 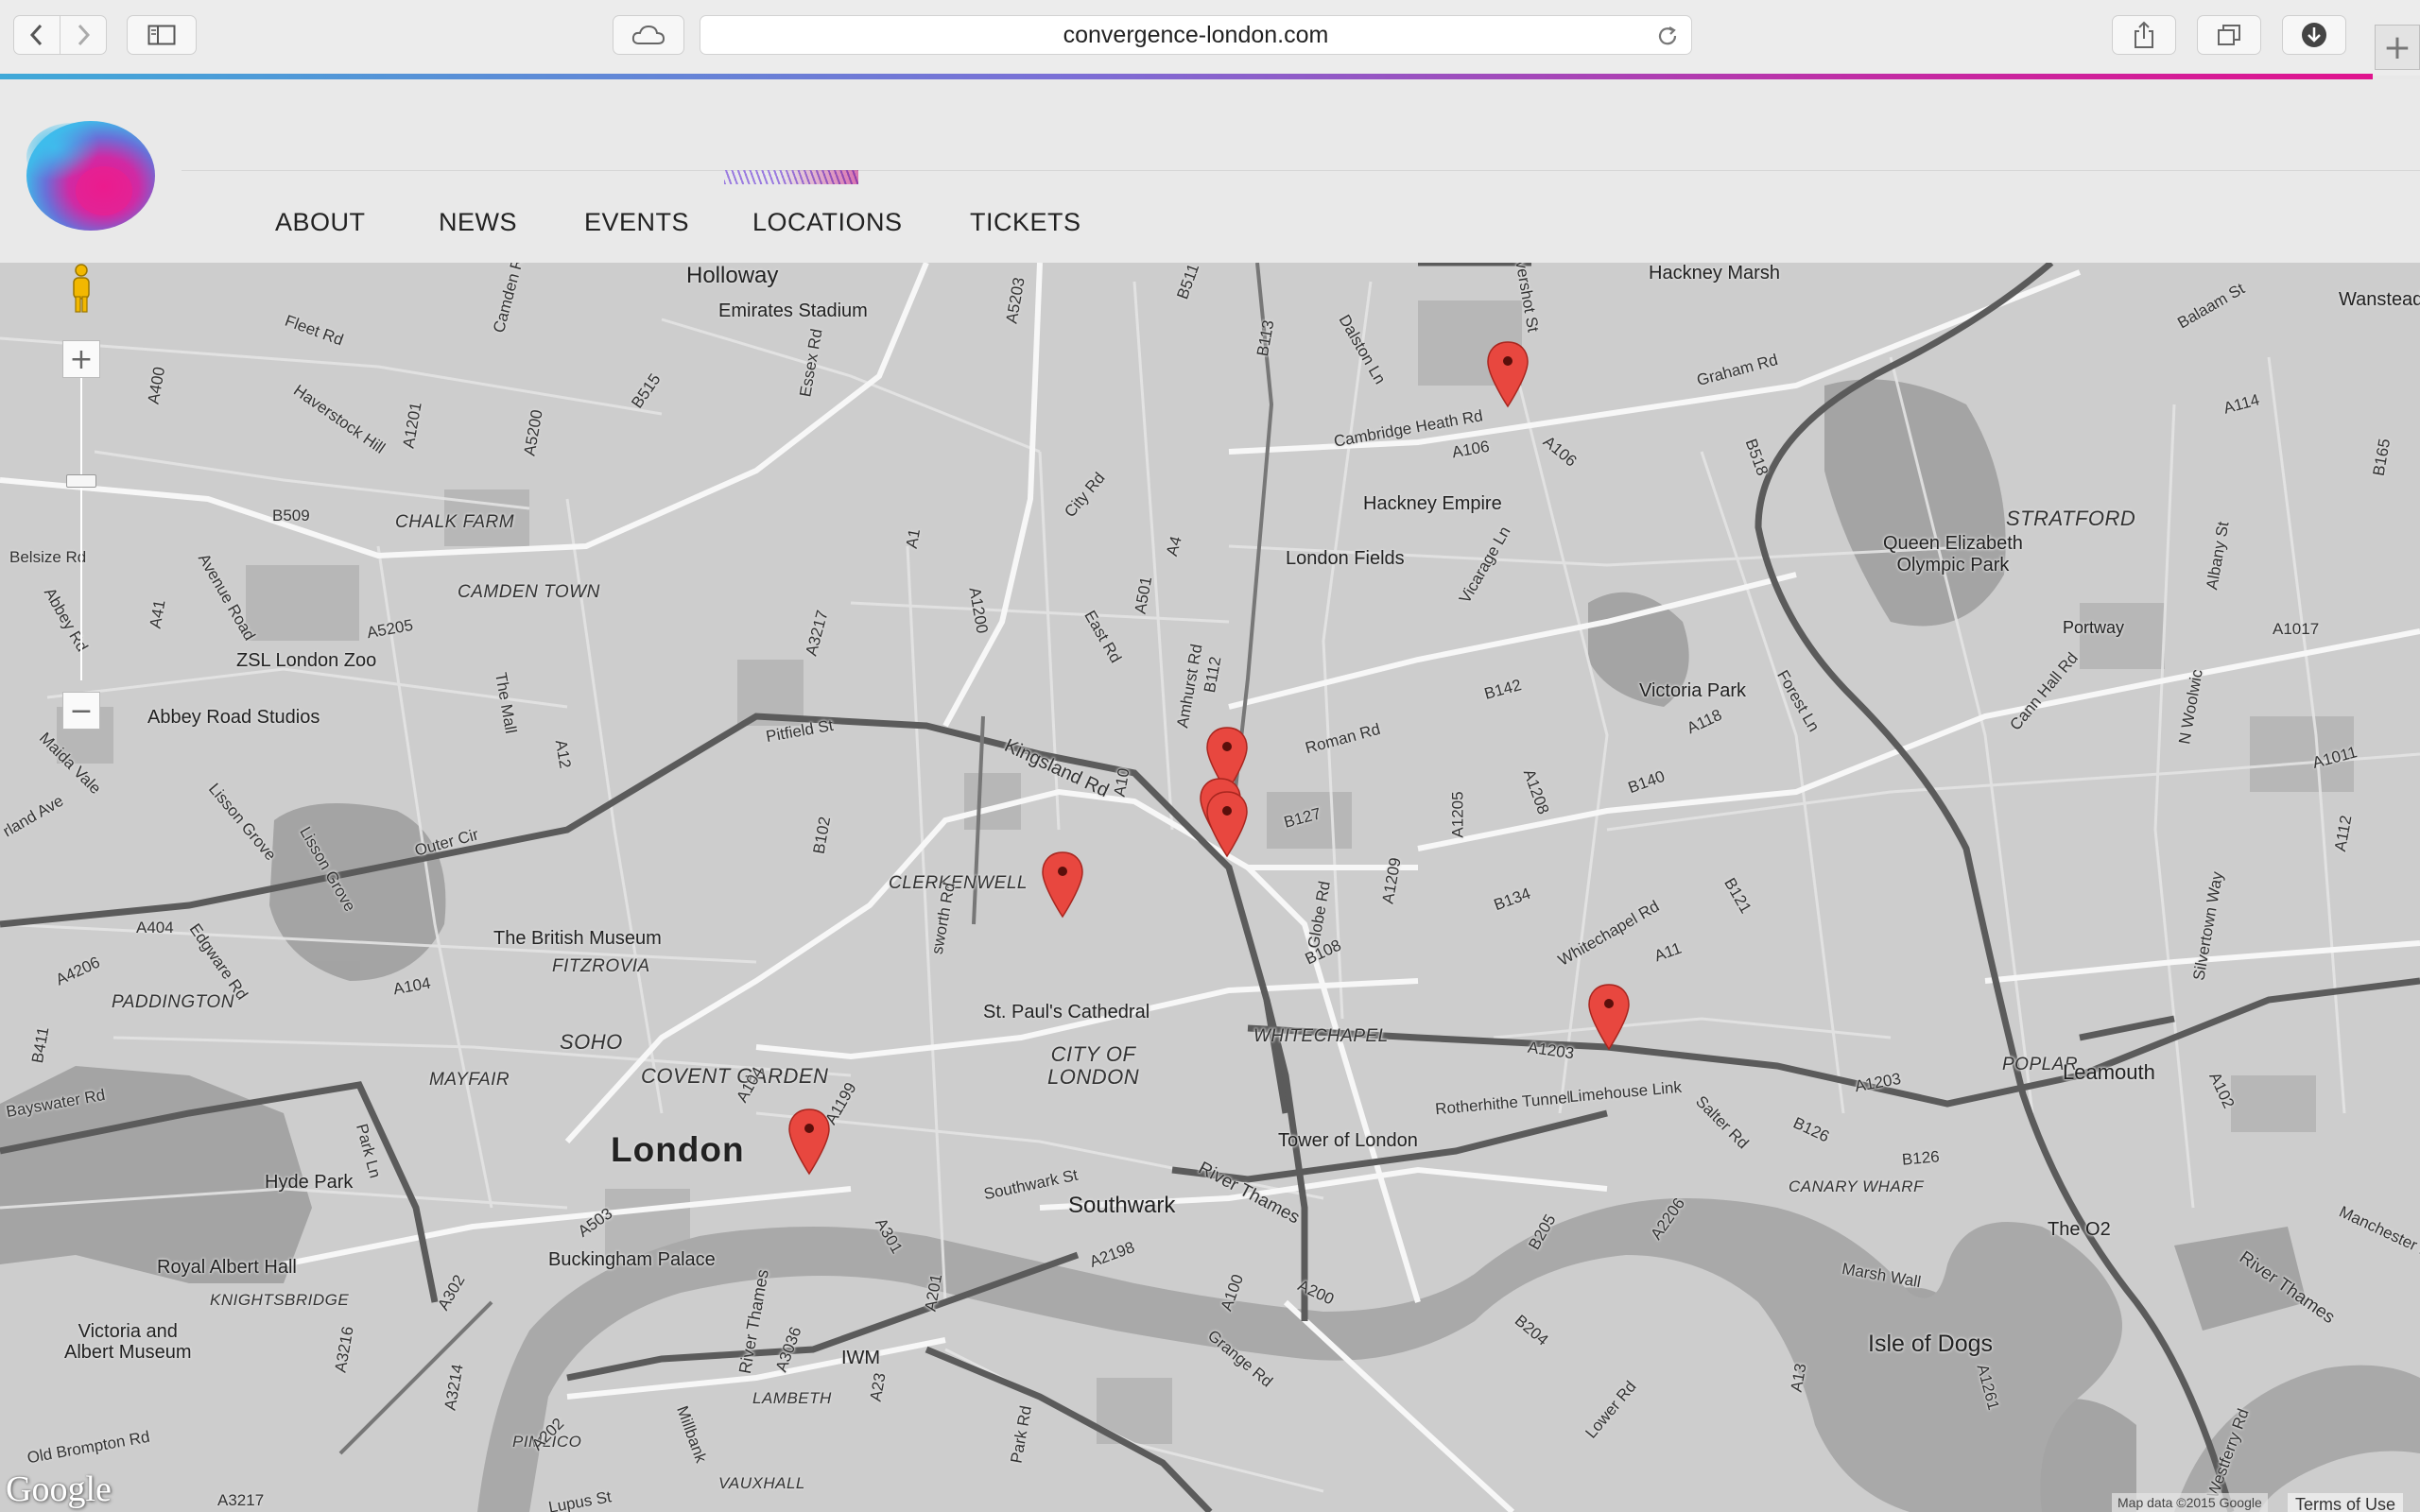 I want to click on forward-button, so click(x=83, y=35).